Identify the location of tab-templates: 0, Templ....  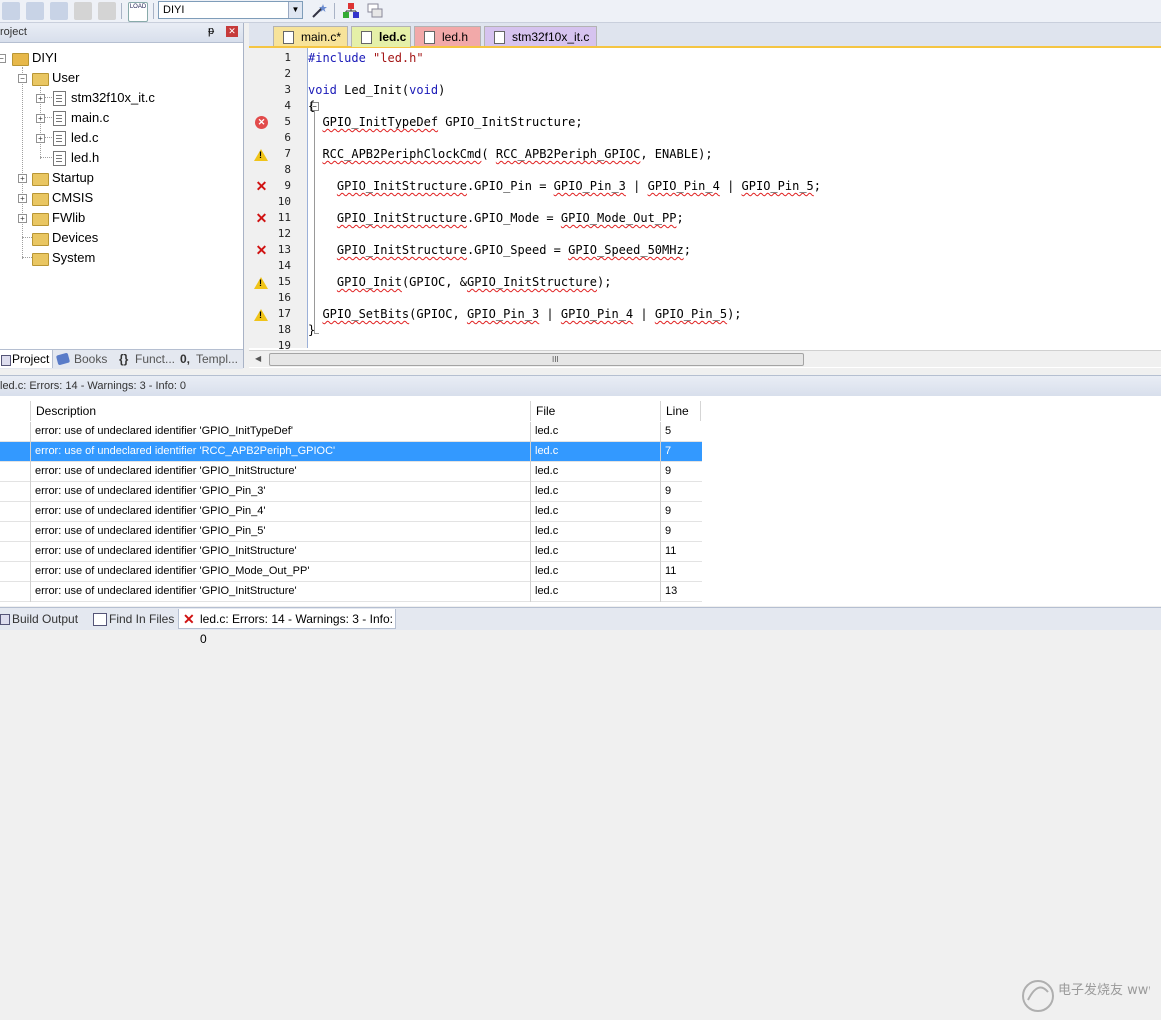
(209, 359).